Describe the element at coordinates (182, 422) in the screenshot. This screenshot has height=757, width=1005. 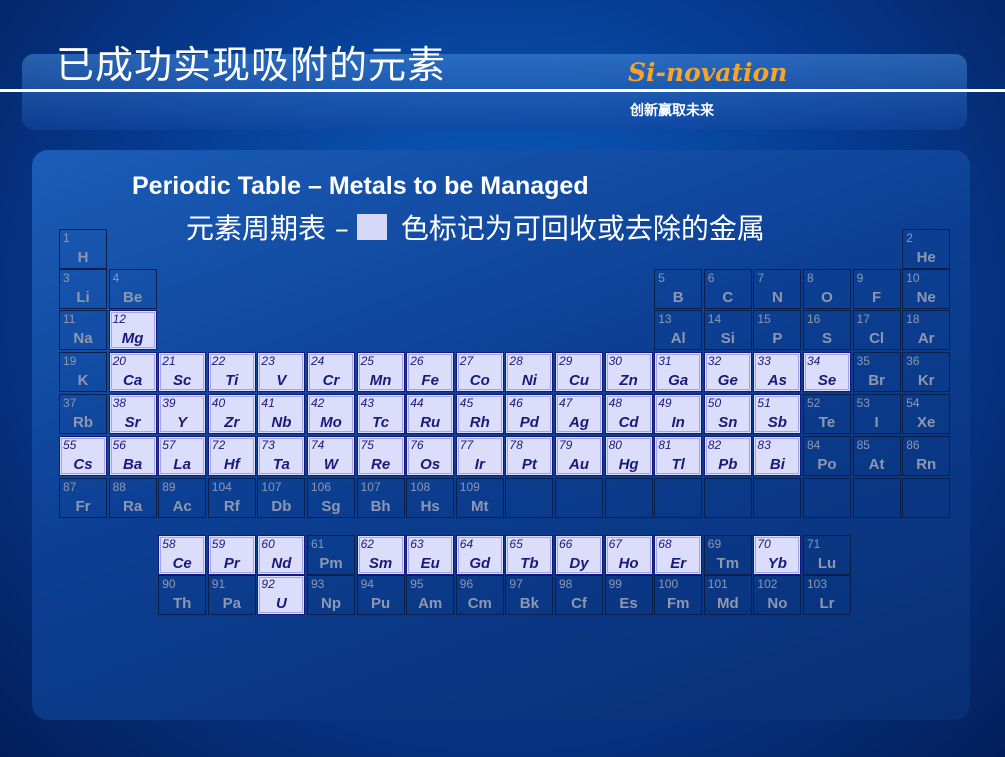
I see `element-symbol: Y` at that location.